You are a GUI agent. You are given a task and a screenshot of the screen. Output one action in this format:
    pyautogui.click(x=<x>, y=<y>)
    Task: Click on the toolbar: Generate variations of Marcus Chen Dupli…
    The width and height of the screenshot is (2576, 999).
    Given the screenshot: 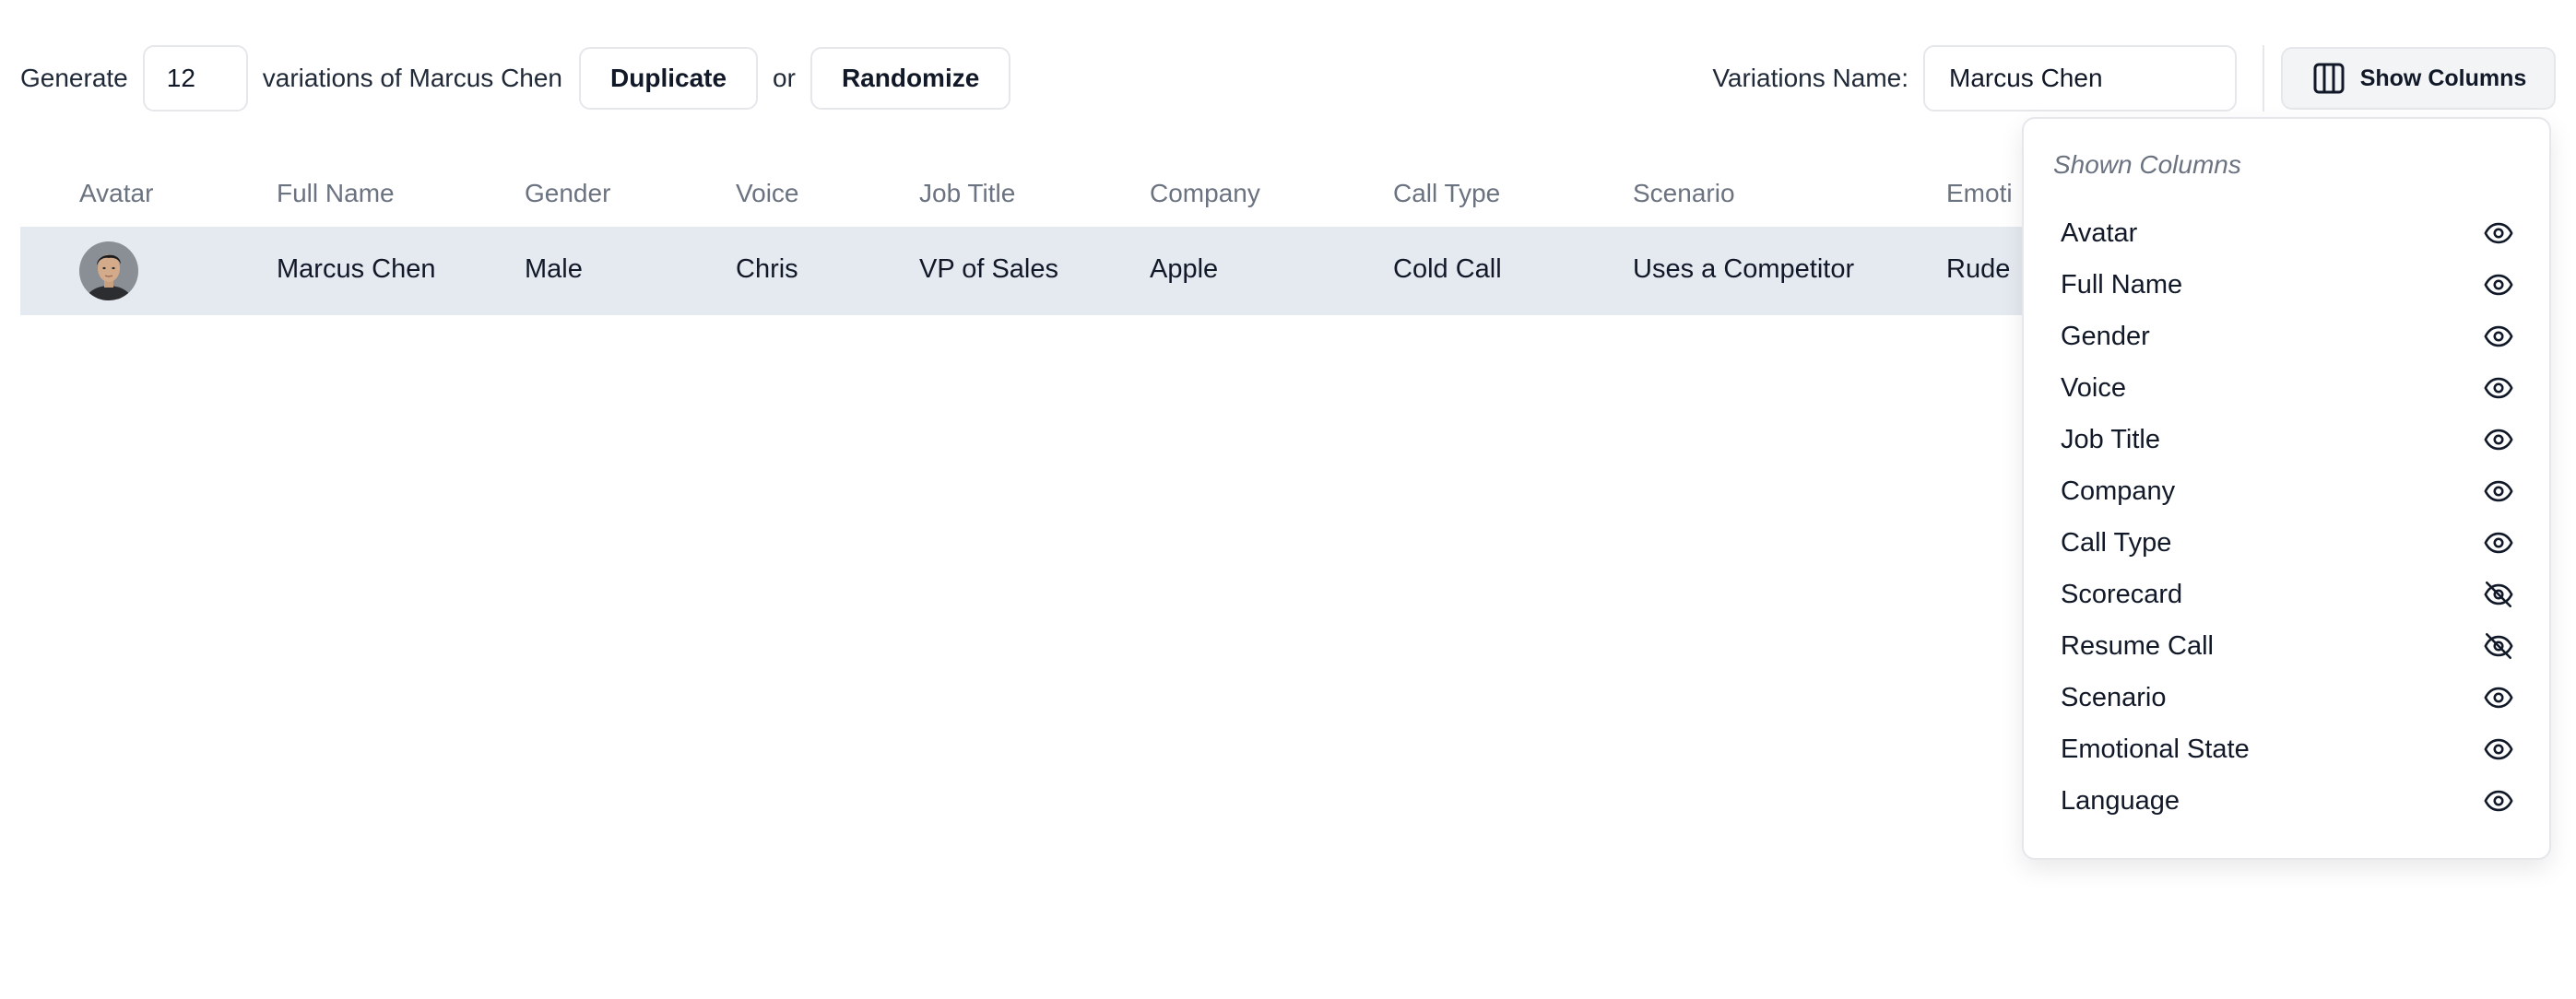 What is the action you would take?
    pyautogui.click(x=1288, y=78)
    